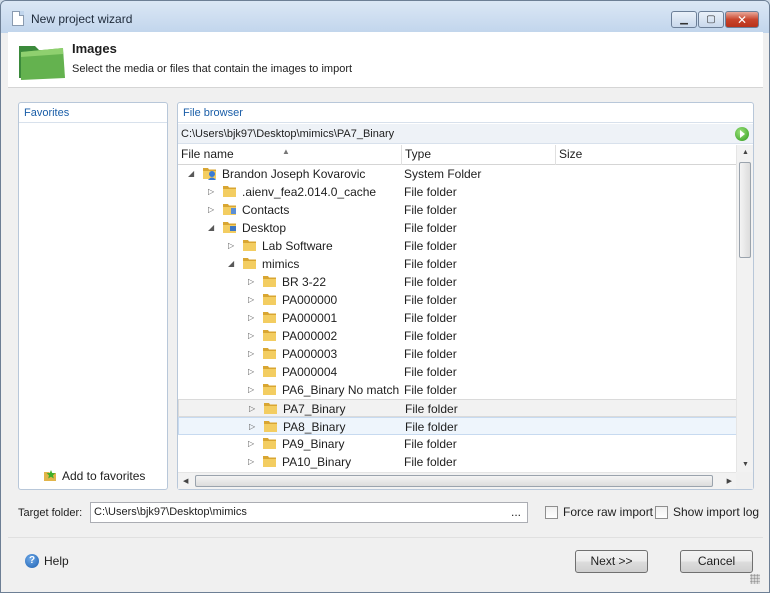 This screenshot has height=593, width=770. Describe the element at coordinates (457, 462) in the screenshot. I see `tree-row: ▷ PA10_Binary File folder` at that location.